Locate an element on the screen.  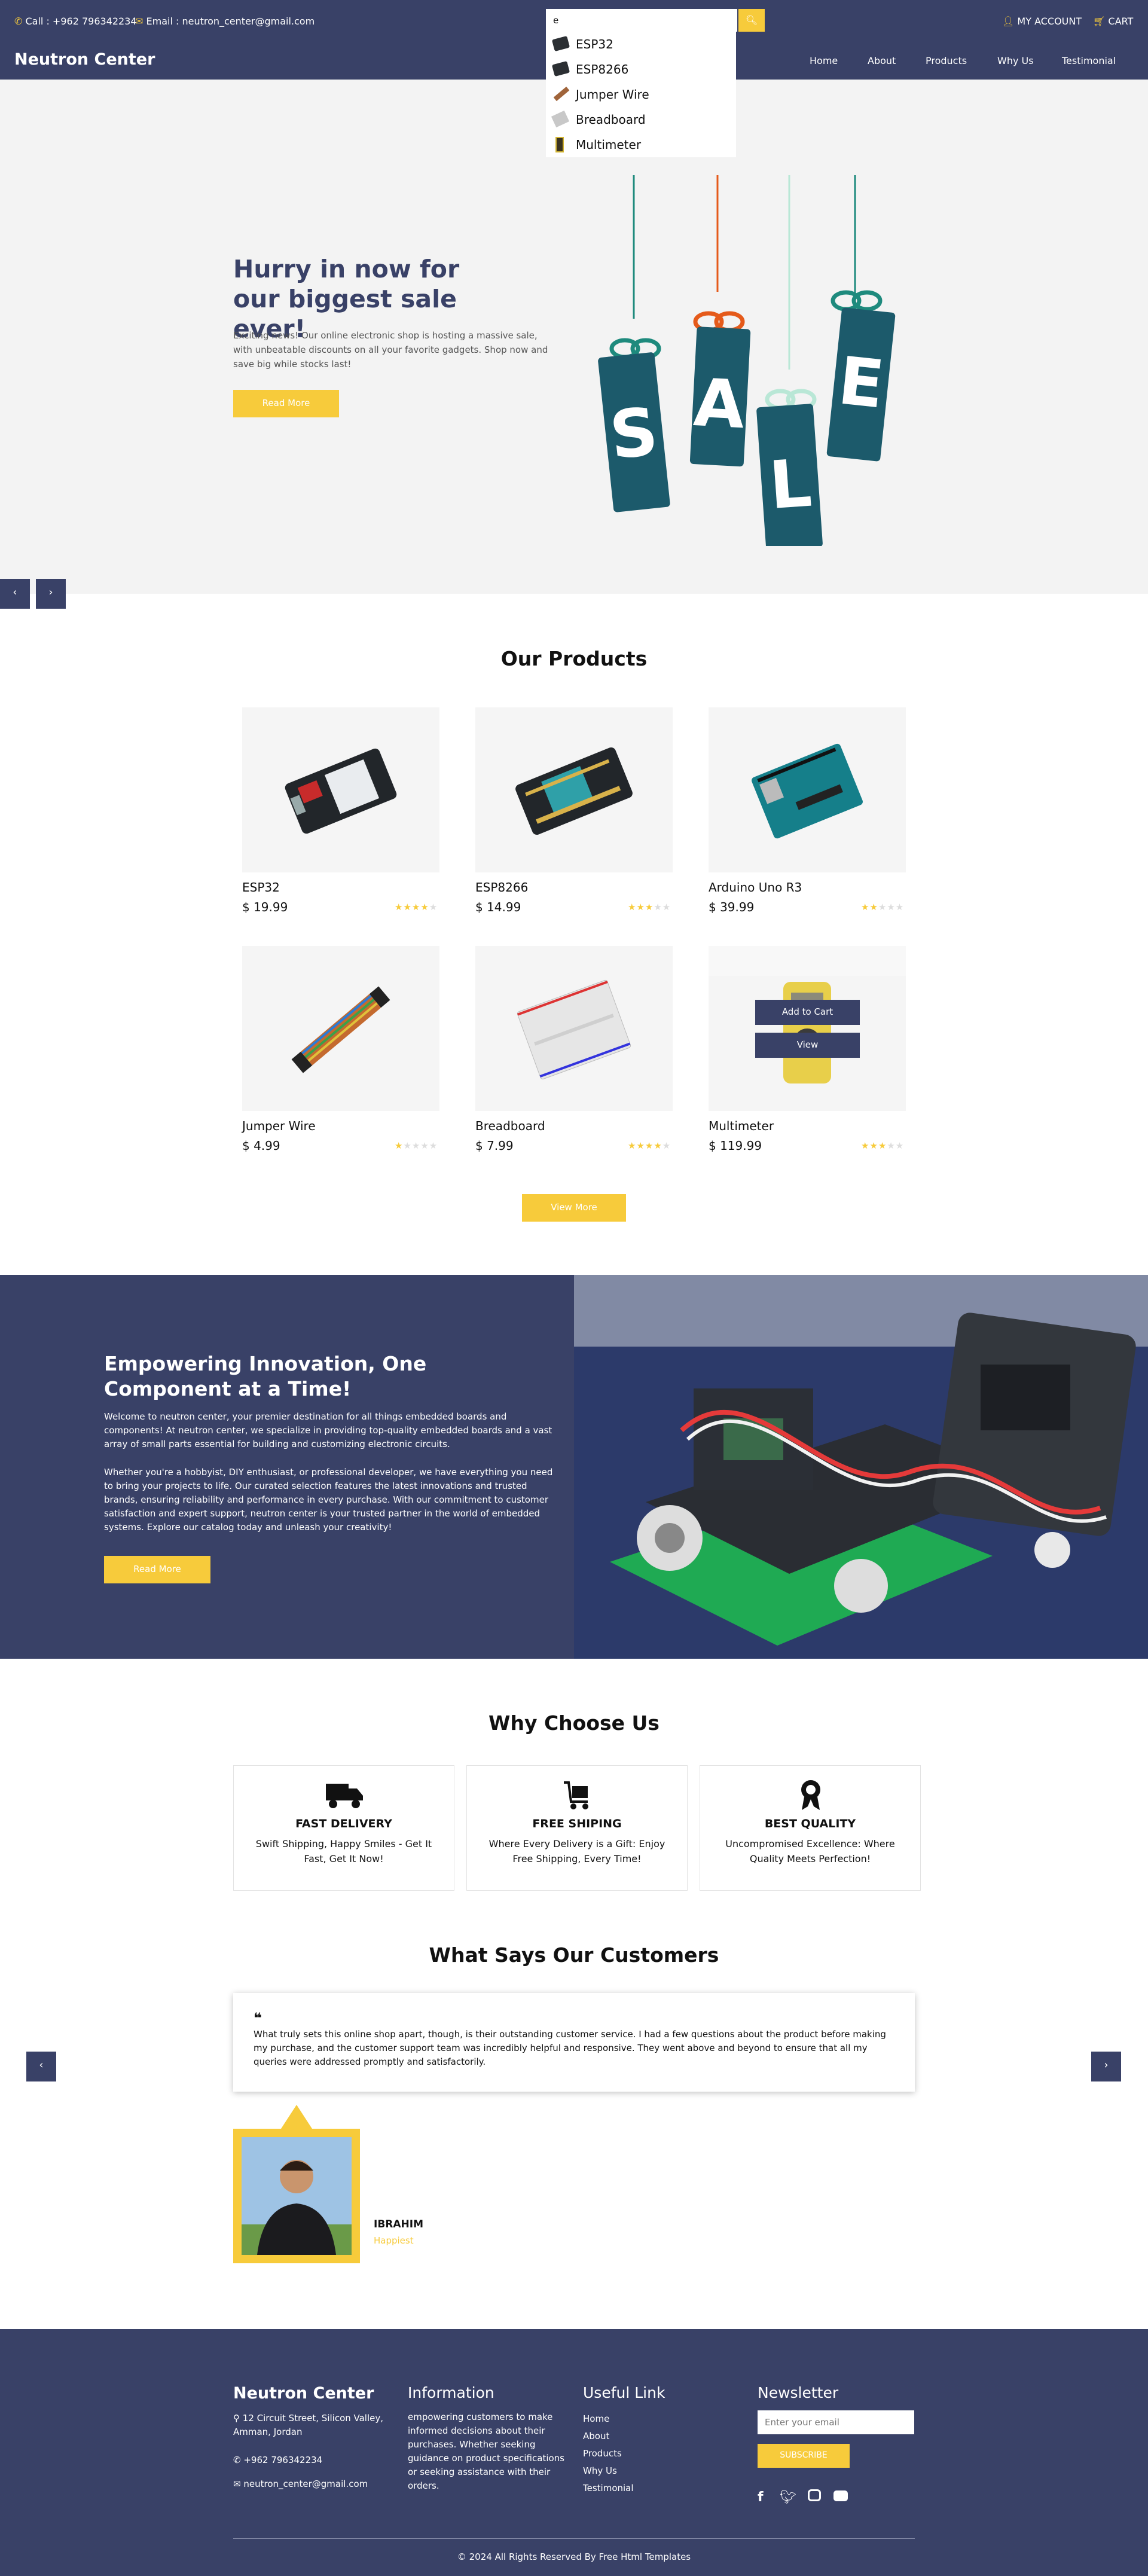
products-title: Our Products is located at coordinates (574, 658).